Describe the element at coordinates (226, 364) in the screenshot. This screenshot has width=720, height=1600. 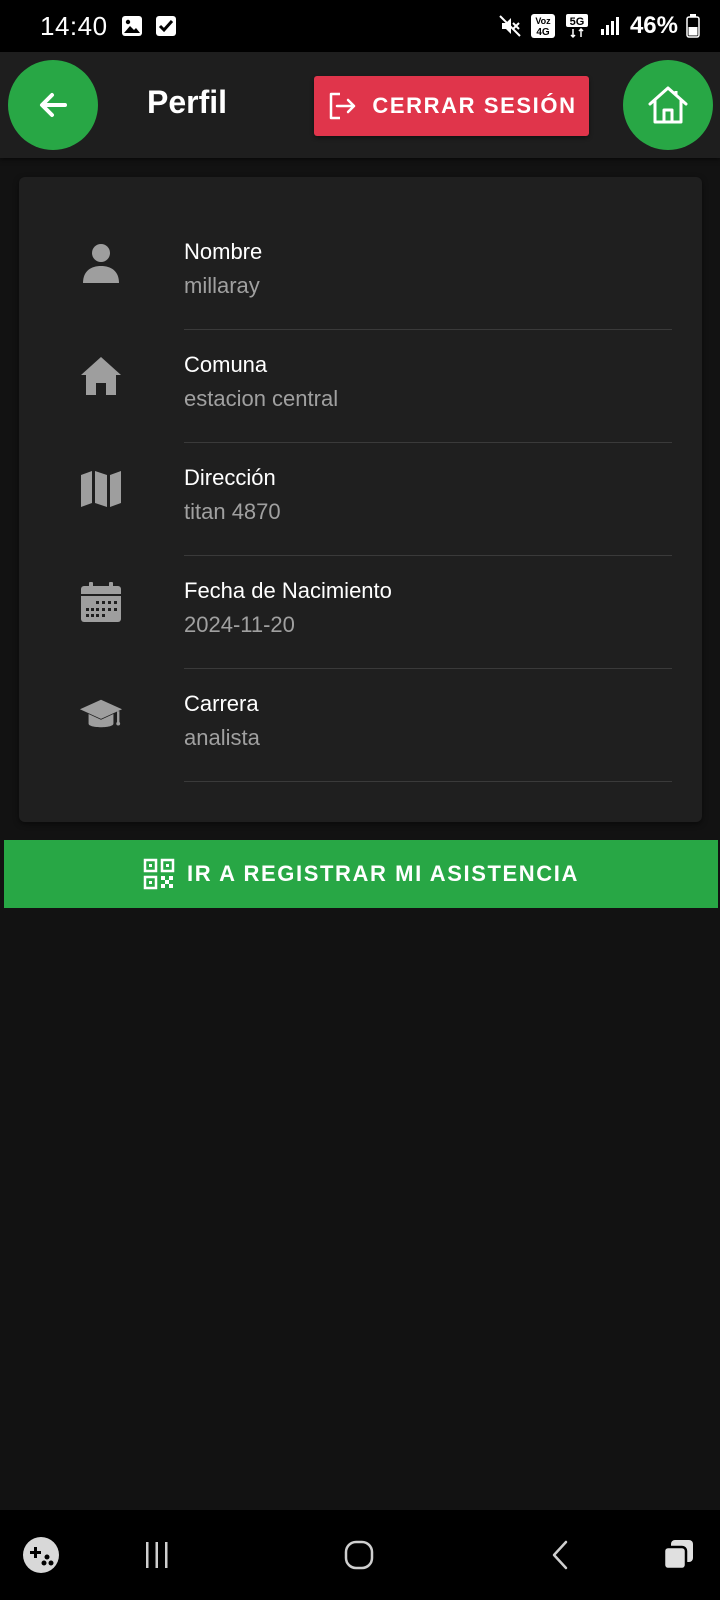
I see `item-label: Comuna` at that location.